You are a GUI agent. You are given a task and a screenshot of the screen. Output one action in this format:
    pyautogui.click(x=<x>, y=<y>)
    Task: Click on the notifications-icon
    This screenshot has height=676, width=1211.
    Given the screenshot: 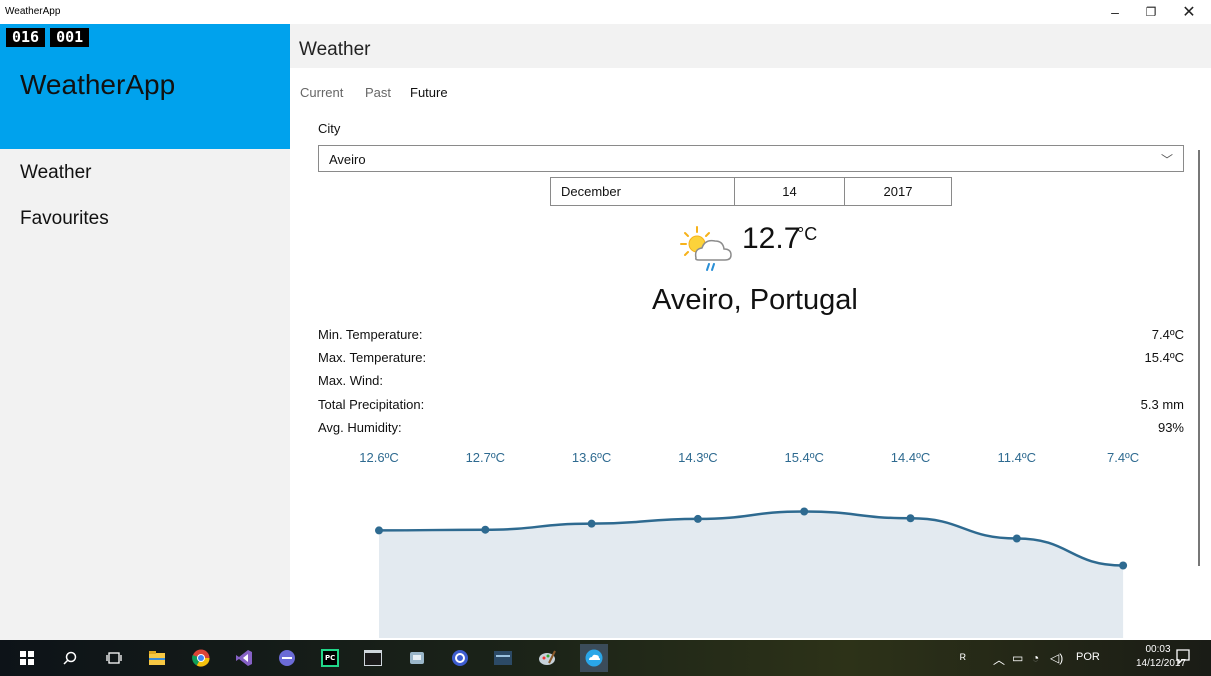 What is the action you would take?
    pyautogui.click(x=1183, y=658)
    